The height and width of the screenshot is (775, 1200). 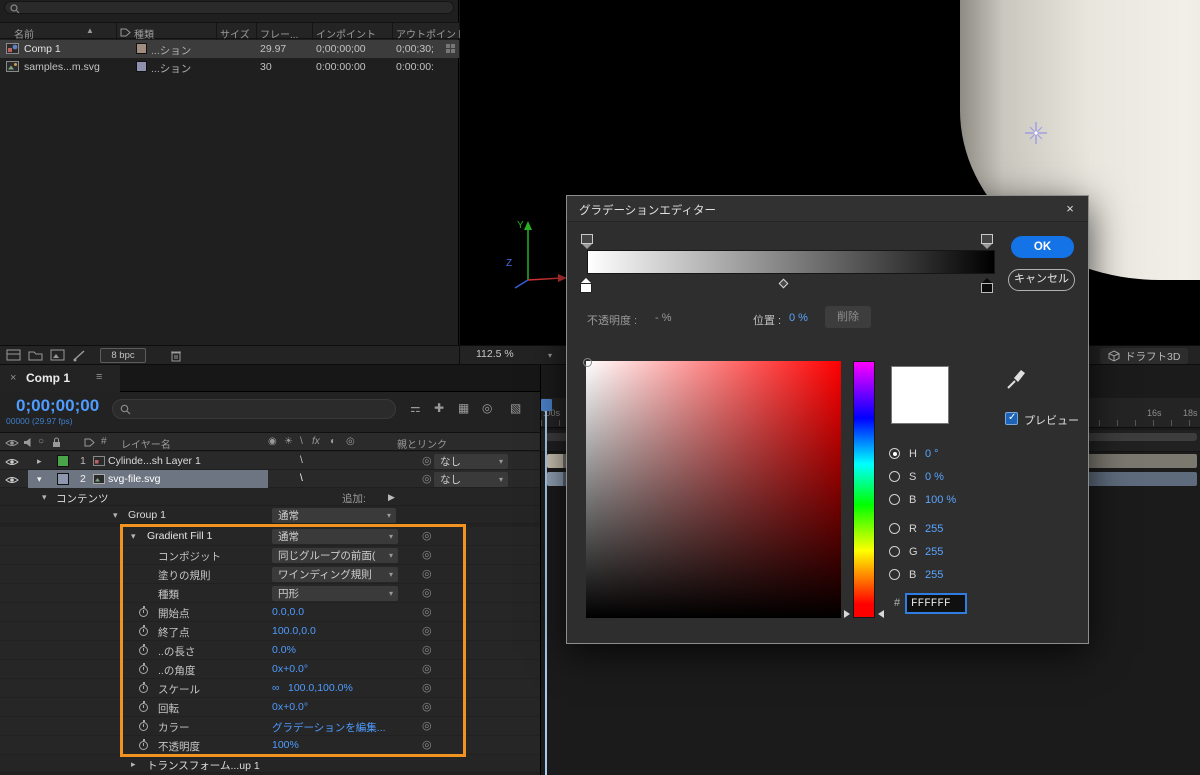 I want to click on saturation-brightness-field, so click(x=712, y=488).